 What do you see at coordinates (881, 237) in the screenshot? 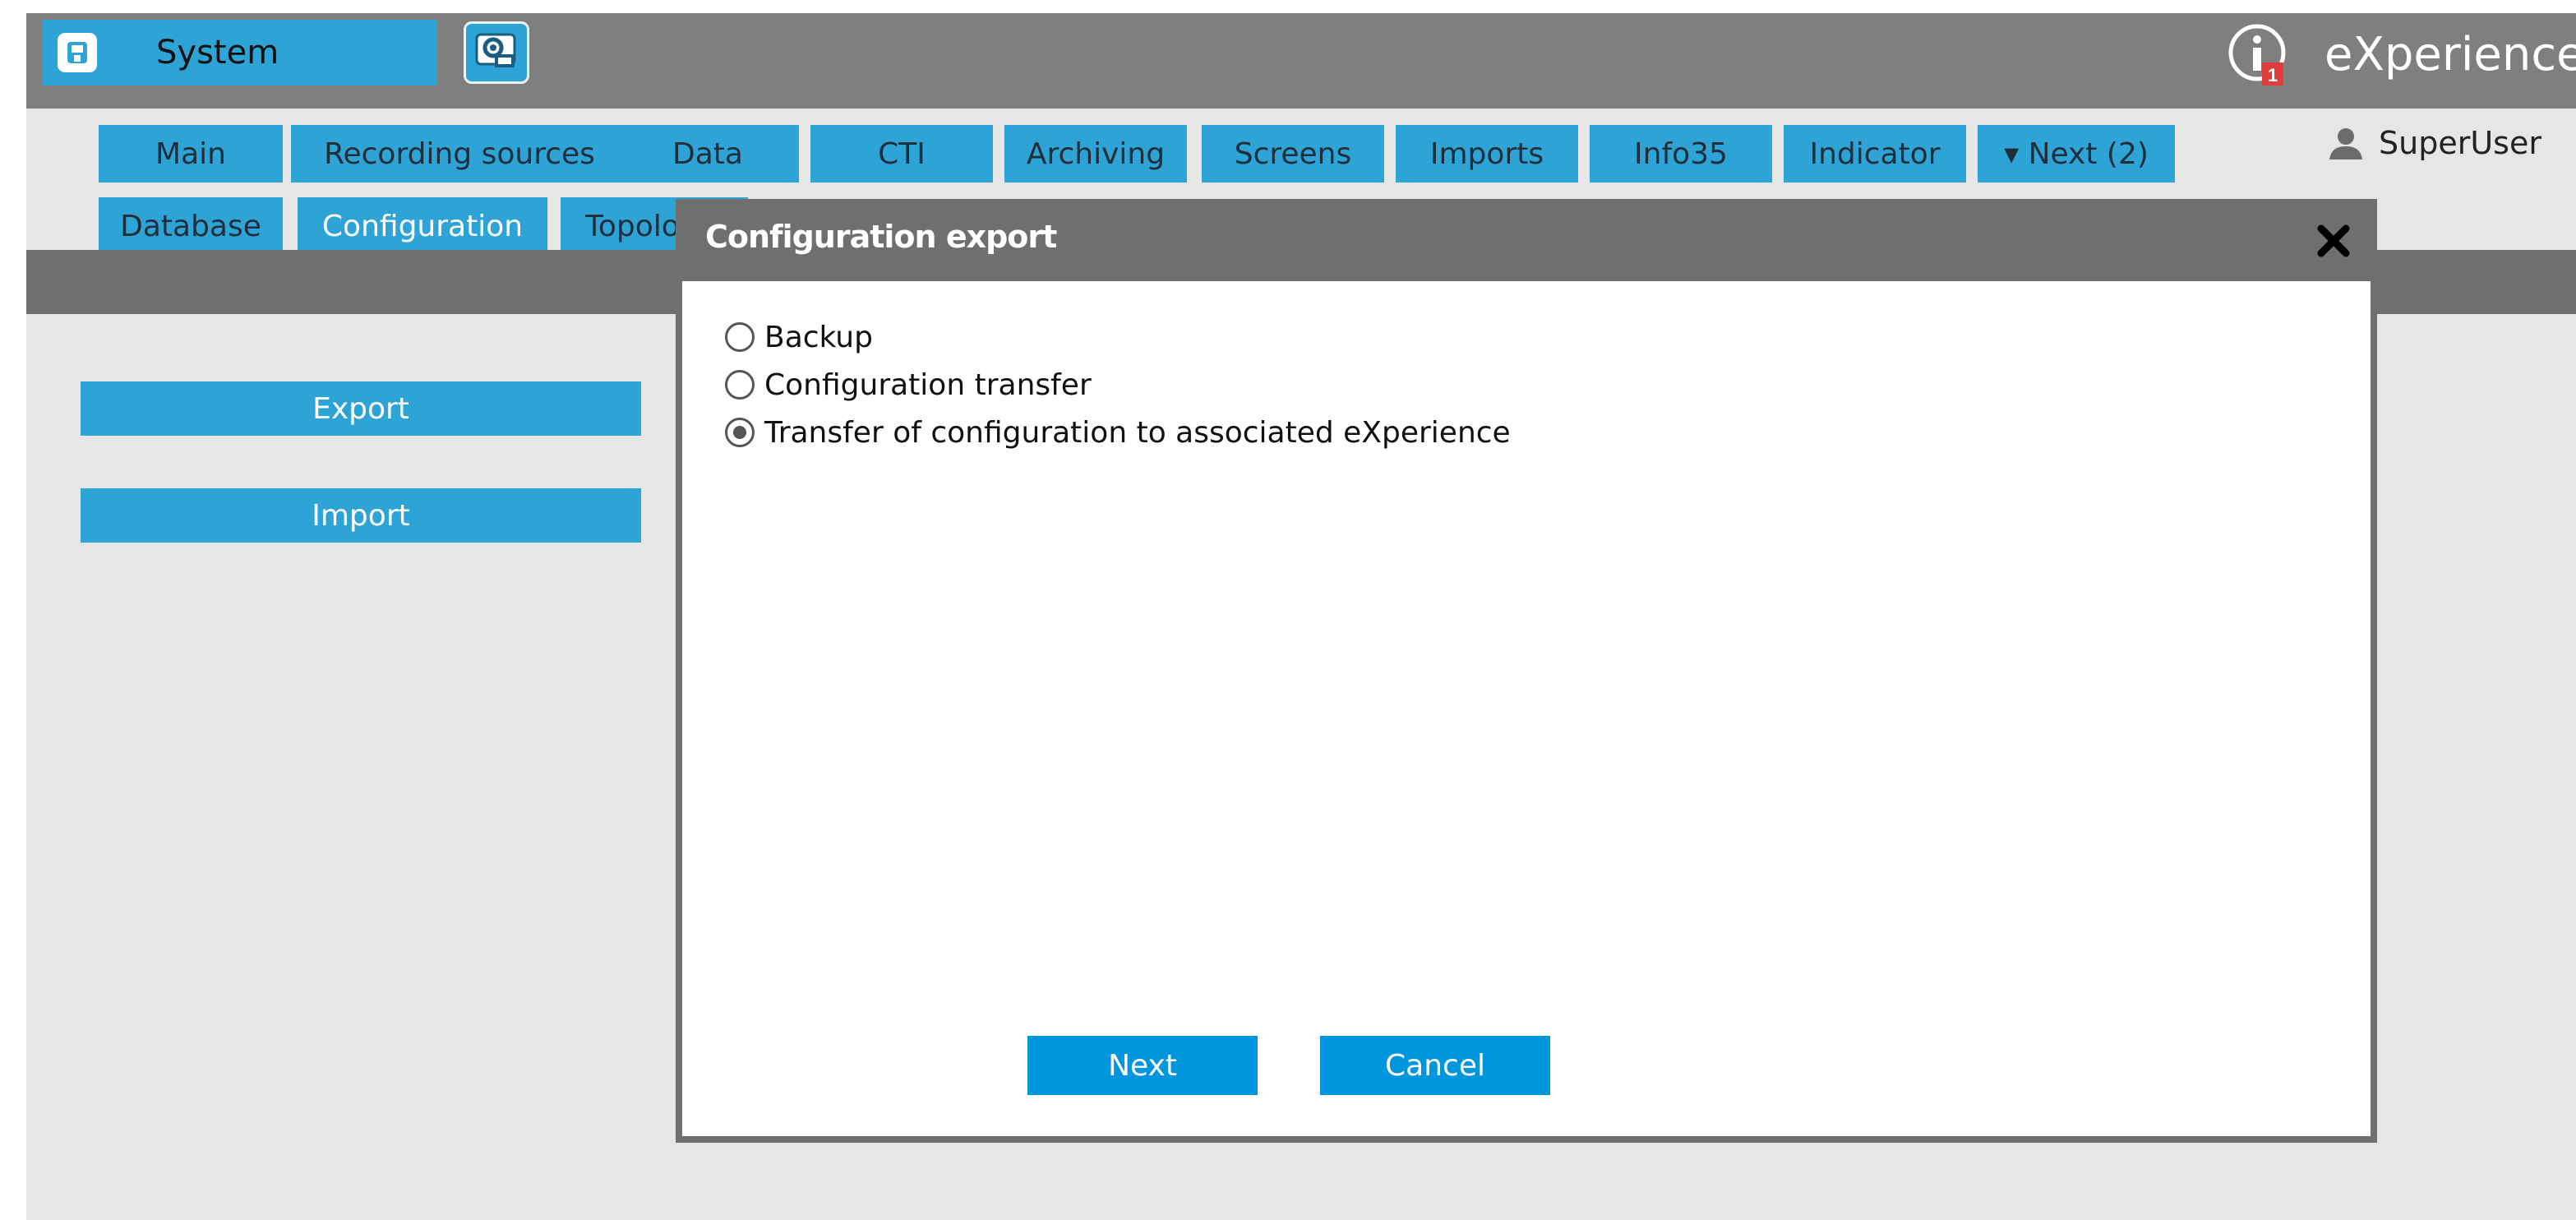
I see `dialog-title: Configuration export` at bounding box center [881, 237].